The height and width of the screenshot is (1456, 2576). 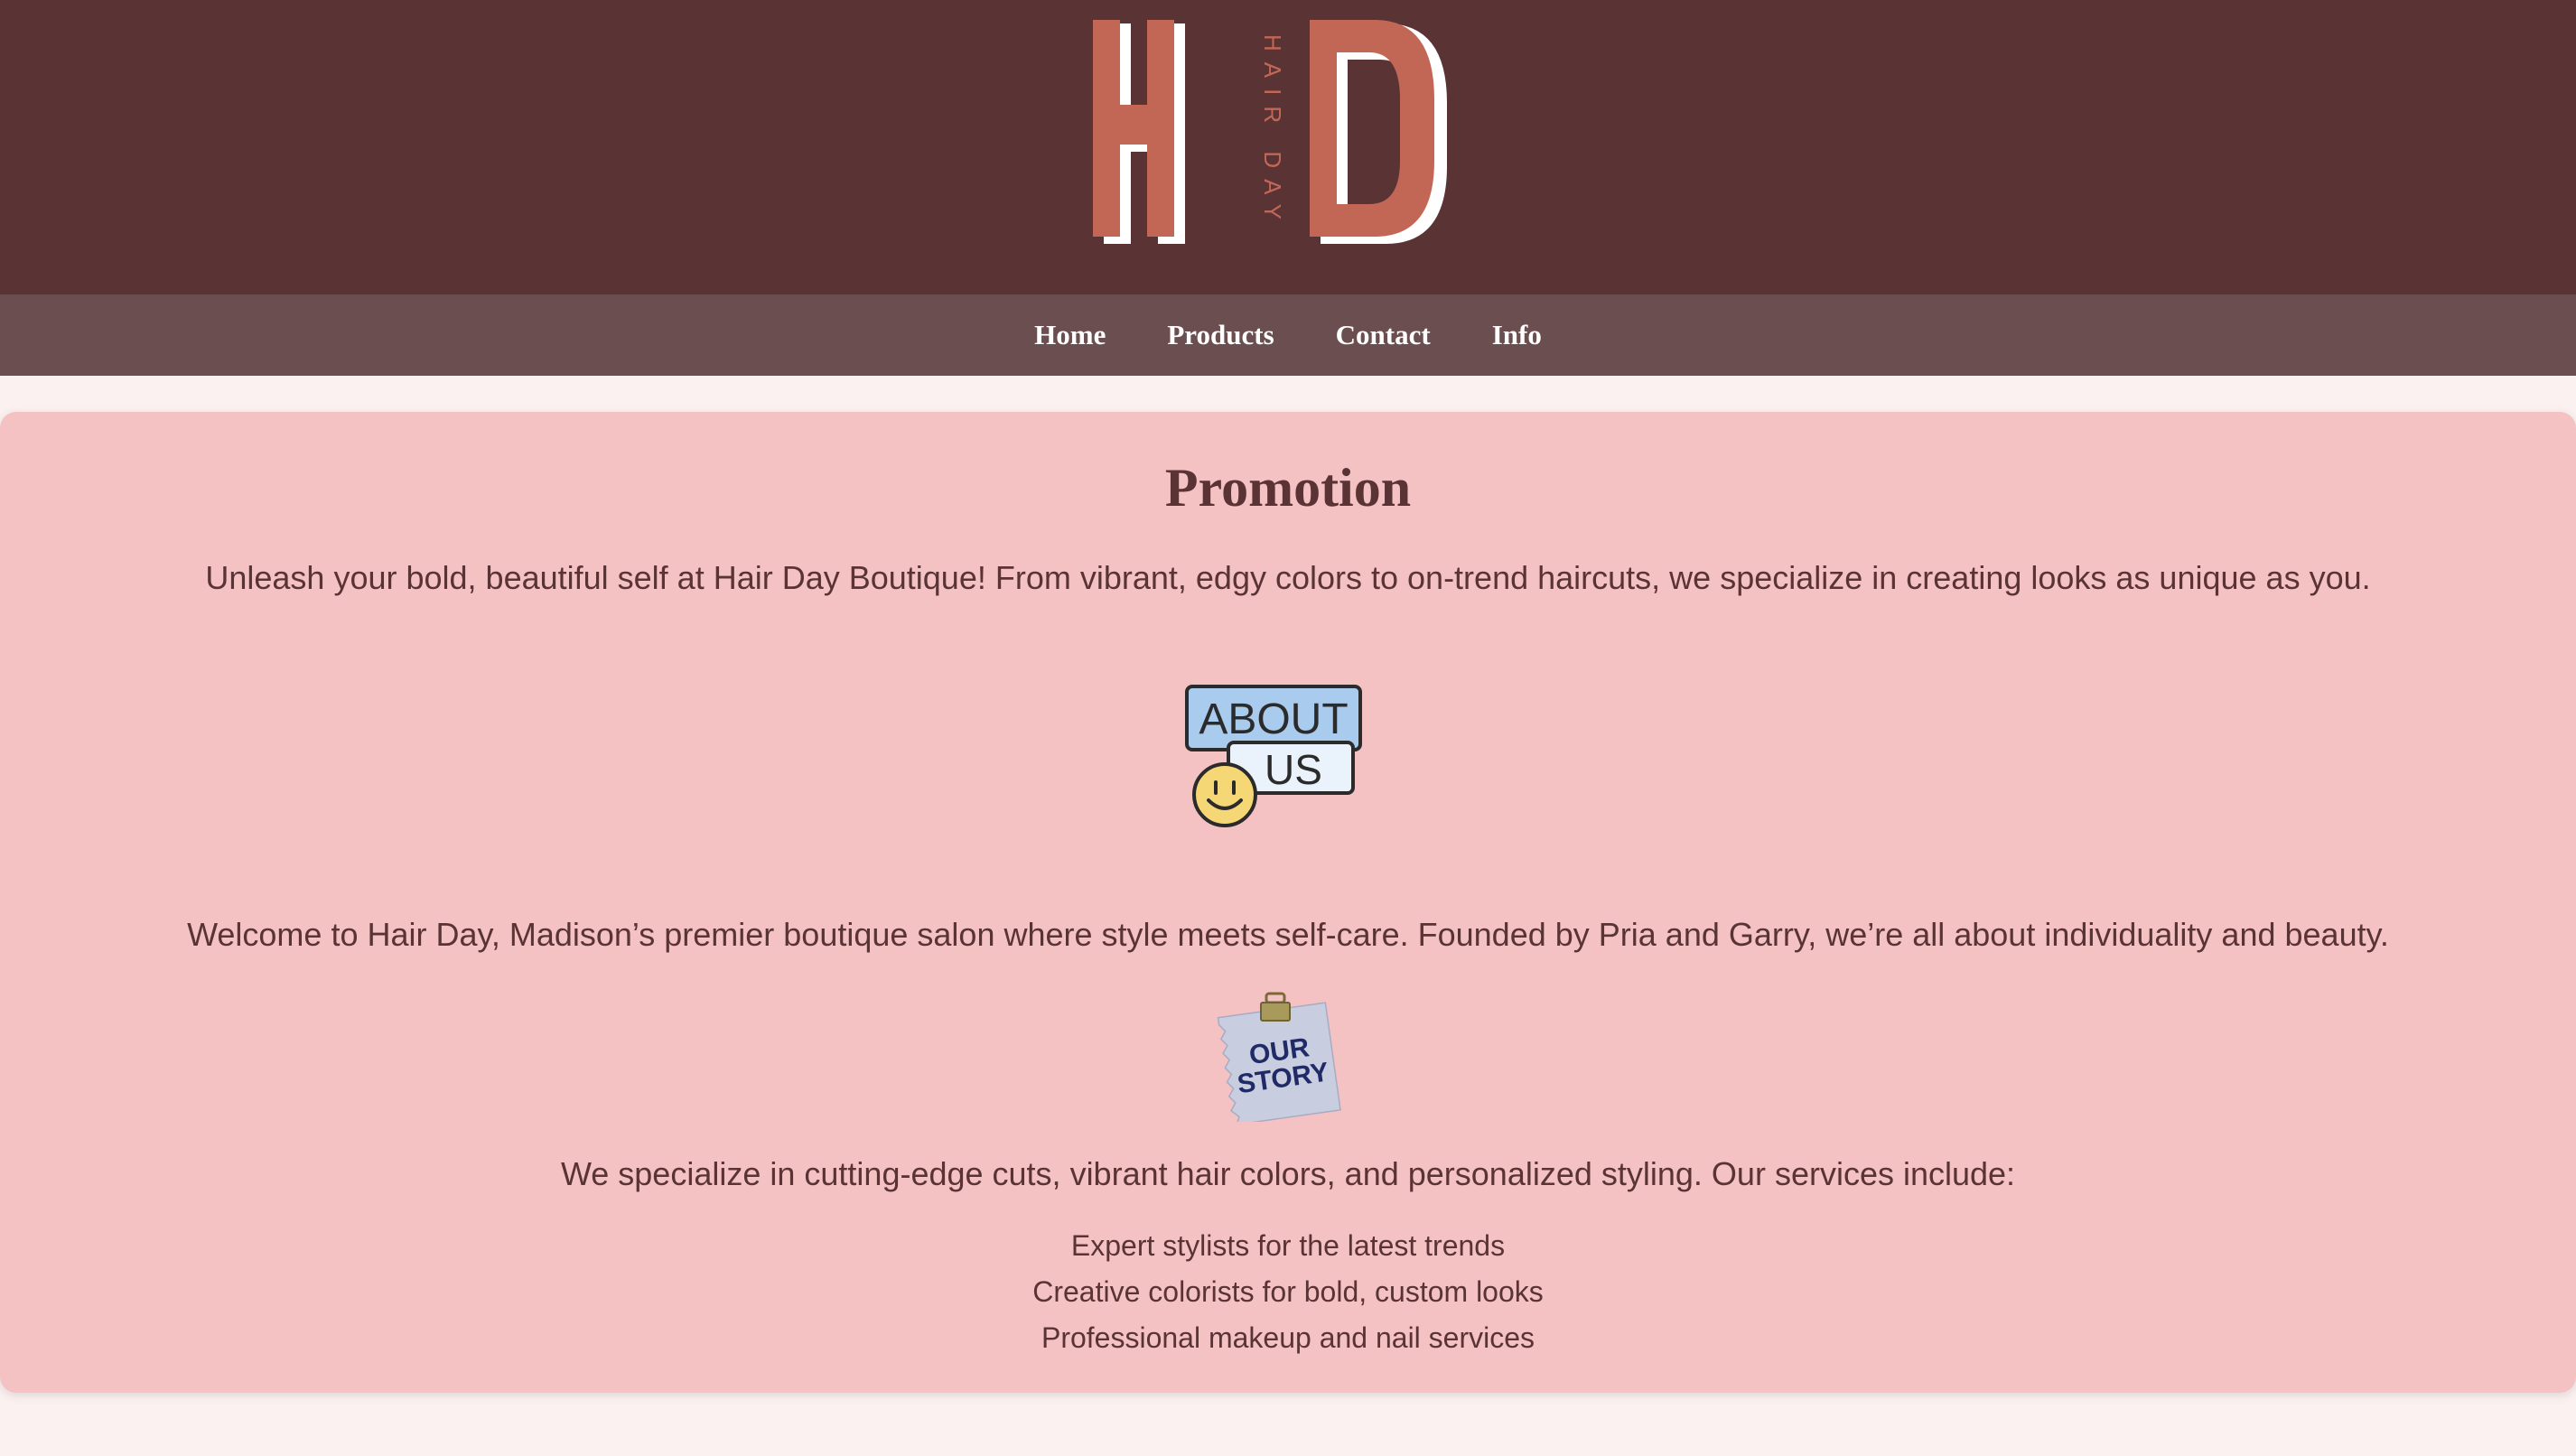 I want to click on binder-clip-icon, so click(x=1275, y=1007).